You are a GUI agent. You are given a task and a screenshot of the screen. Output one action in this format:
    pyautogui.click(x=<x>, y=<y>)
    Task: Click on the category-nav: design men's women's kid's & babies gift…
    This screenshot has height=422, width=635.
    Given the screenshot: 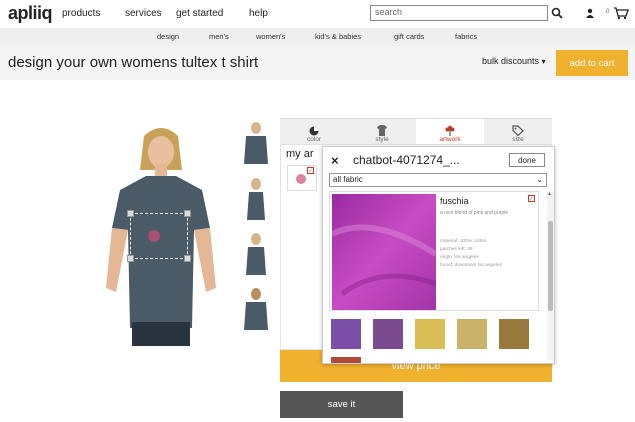 What is the action you would take?
    pyautogui.click(x=317, y=37)
    